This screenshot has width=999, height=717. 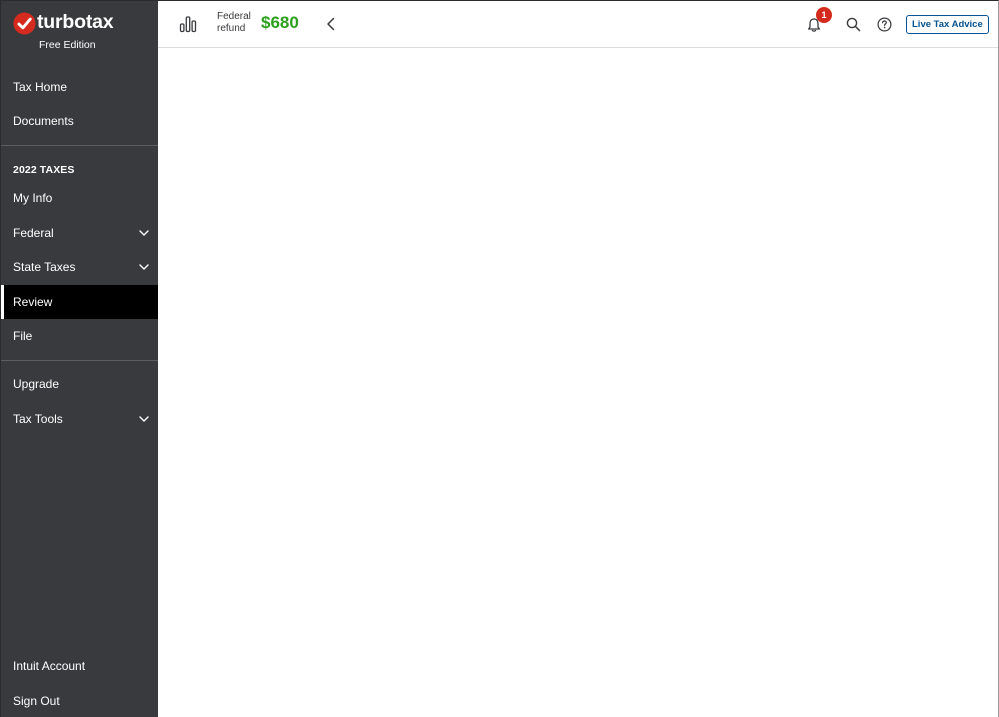 What do you see at coordinates (40, 87) in the screenshot?
I see `sidebar-item-label: Tax Home` at bounding box center [40, 87].